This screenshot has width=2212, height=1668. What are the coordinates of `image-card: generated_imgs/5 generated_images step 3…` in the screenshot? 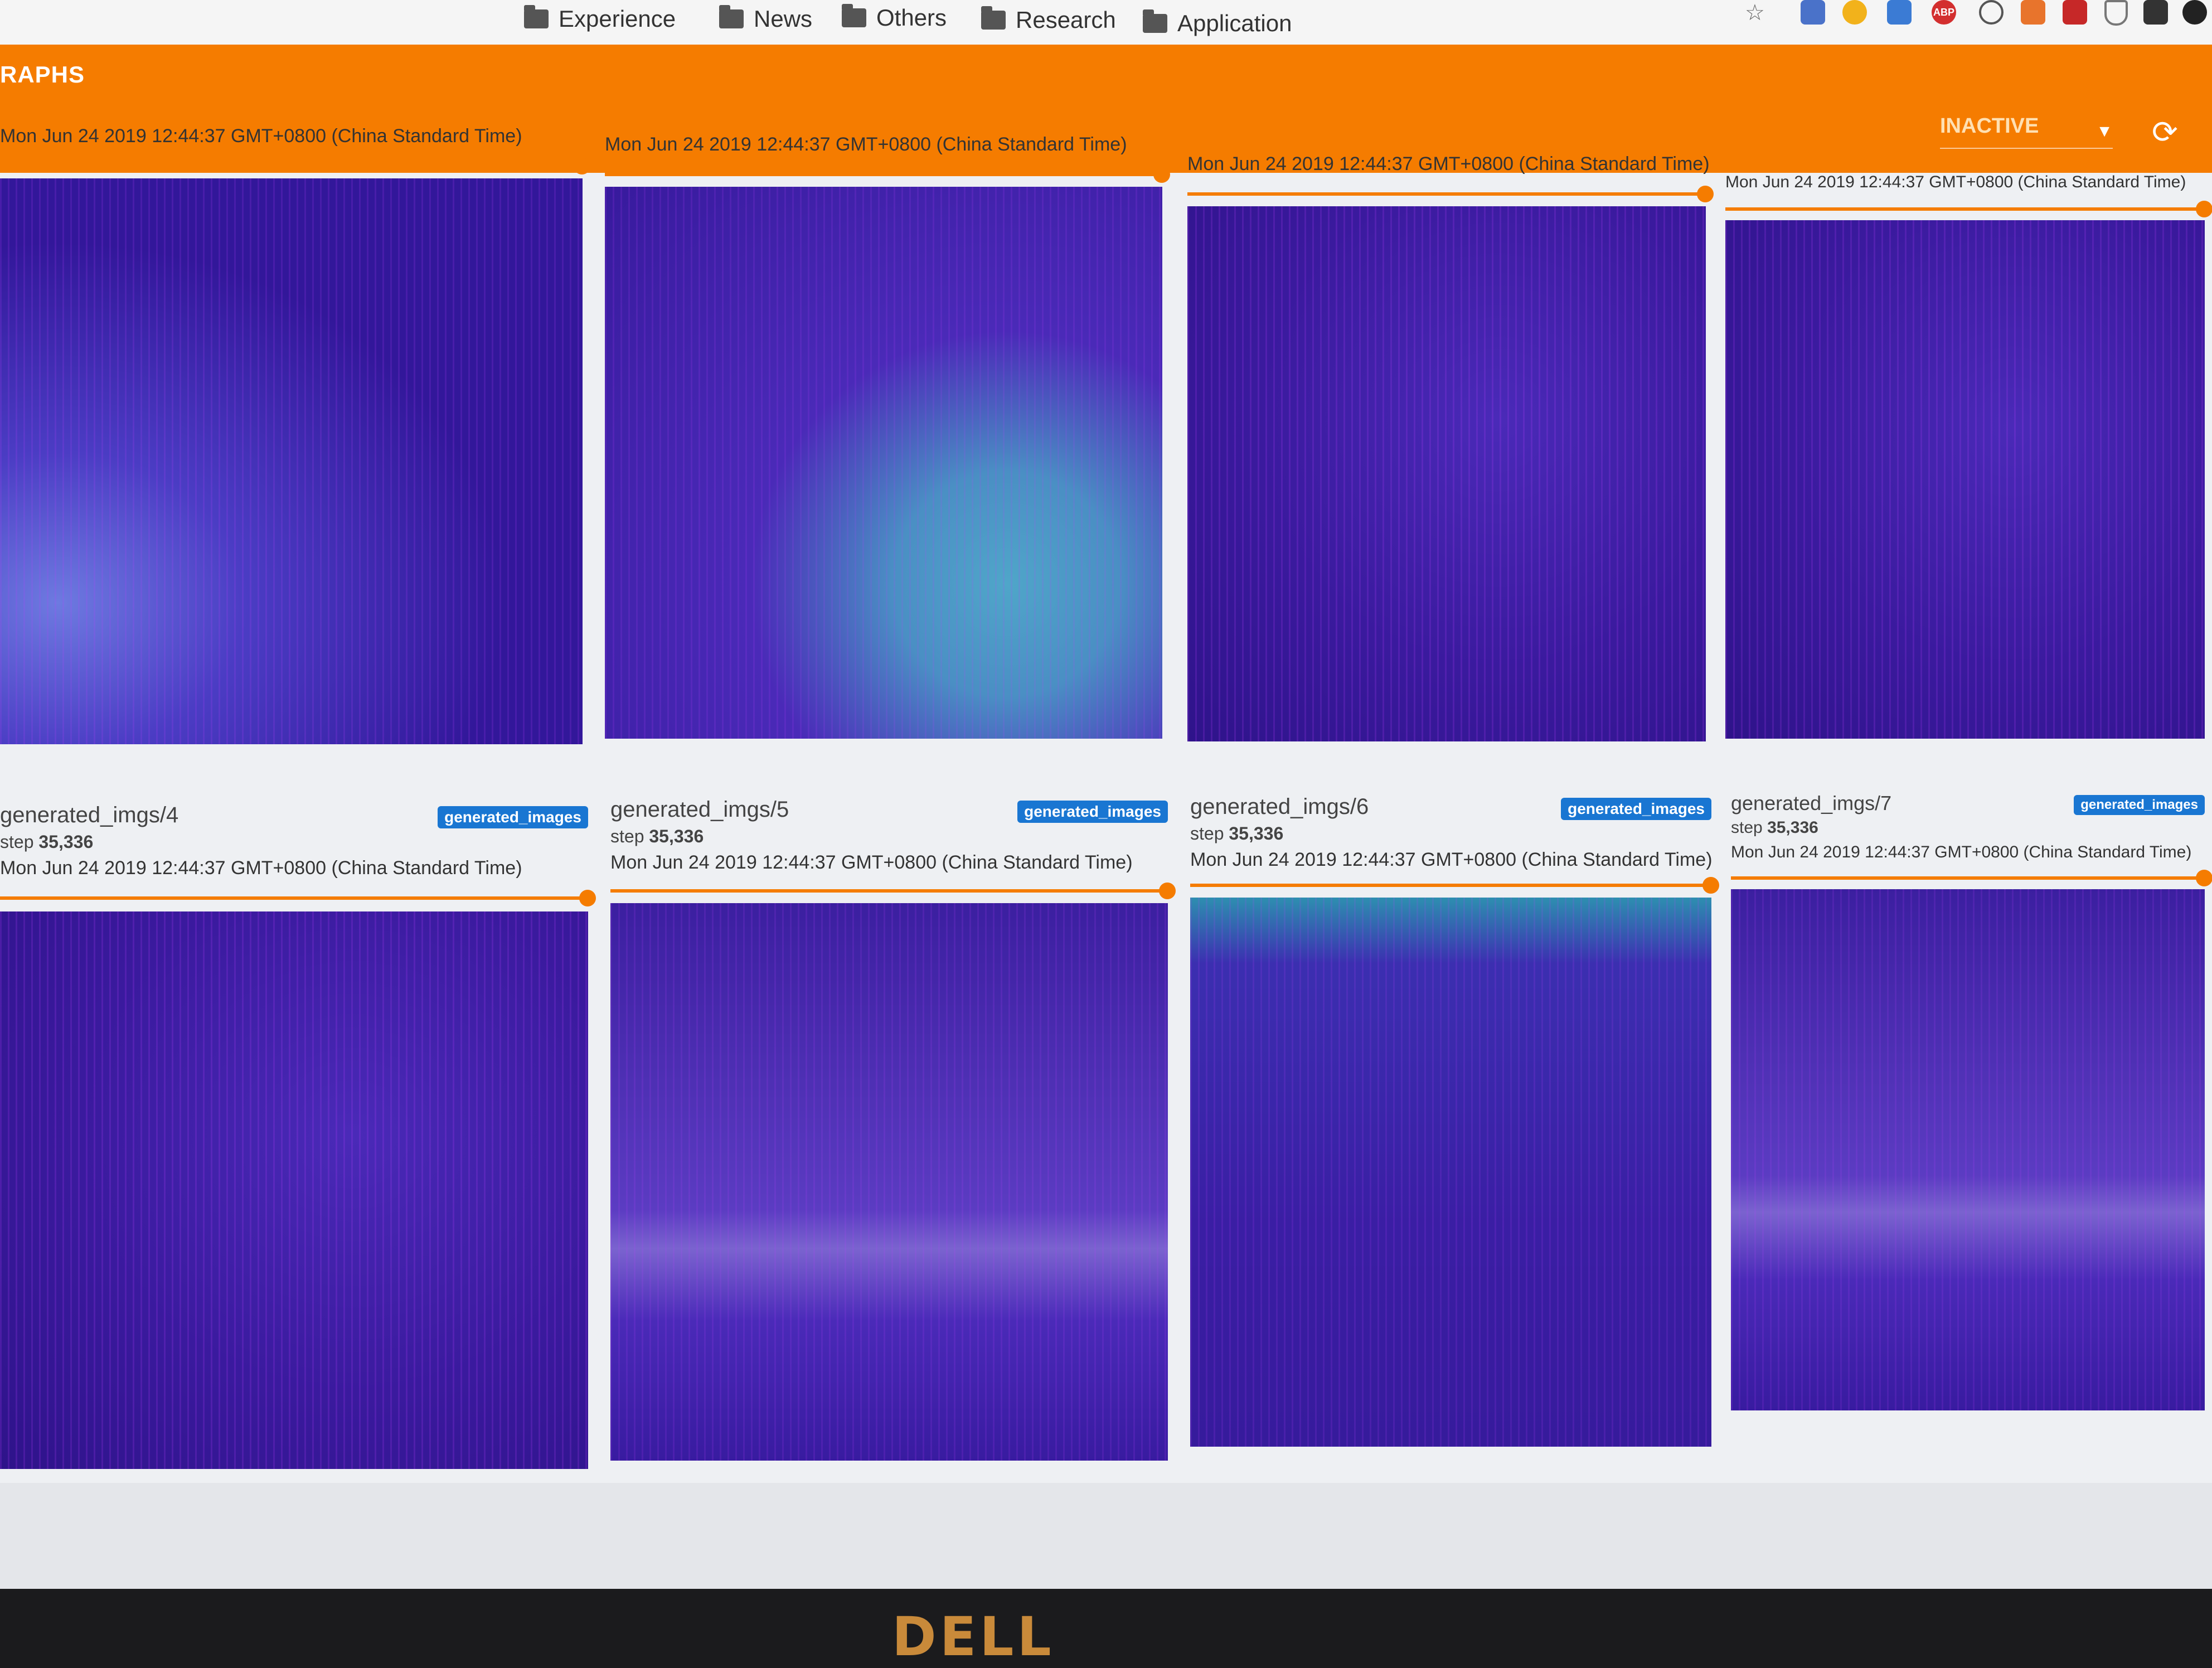 It's located at (893, 1131).